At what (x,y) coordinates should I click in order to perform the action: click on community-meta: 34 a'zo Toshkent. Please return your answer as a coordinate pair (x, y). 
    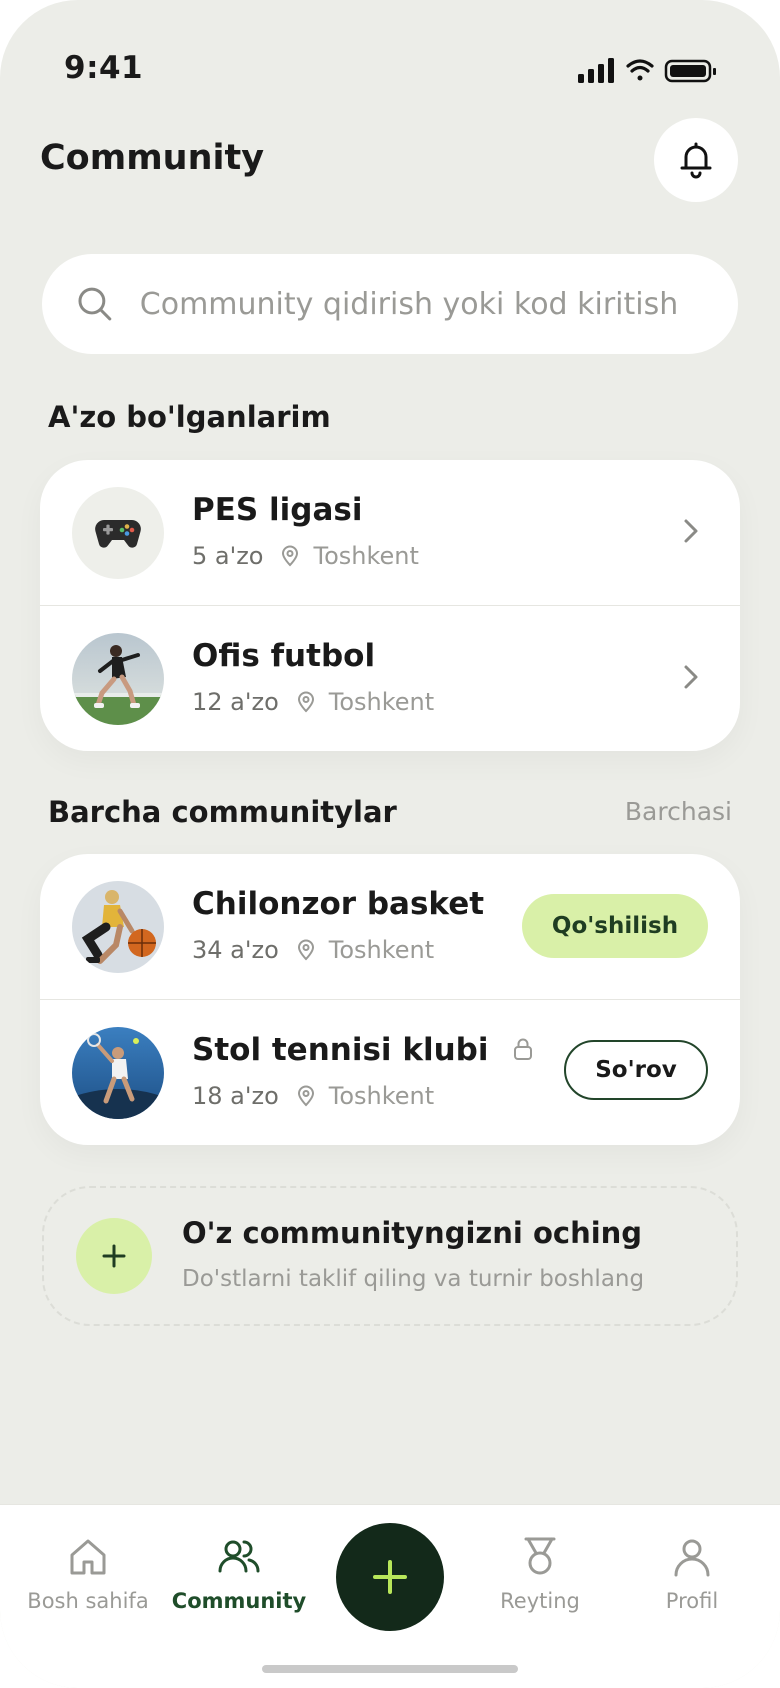
    Looking at the image, I should click on (313, 950).